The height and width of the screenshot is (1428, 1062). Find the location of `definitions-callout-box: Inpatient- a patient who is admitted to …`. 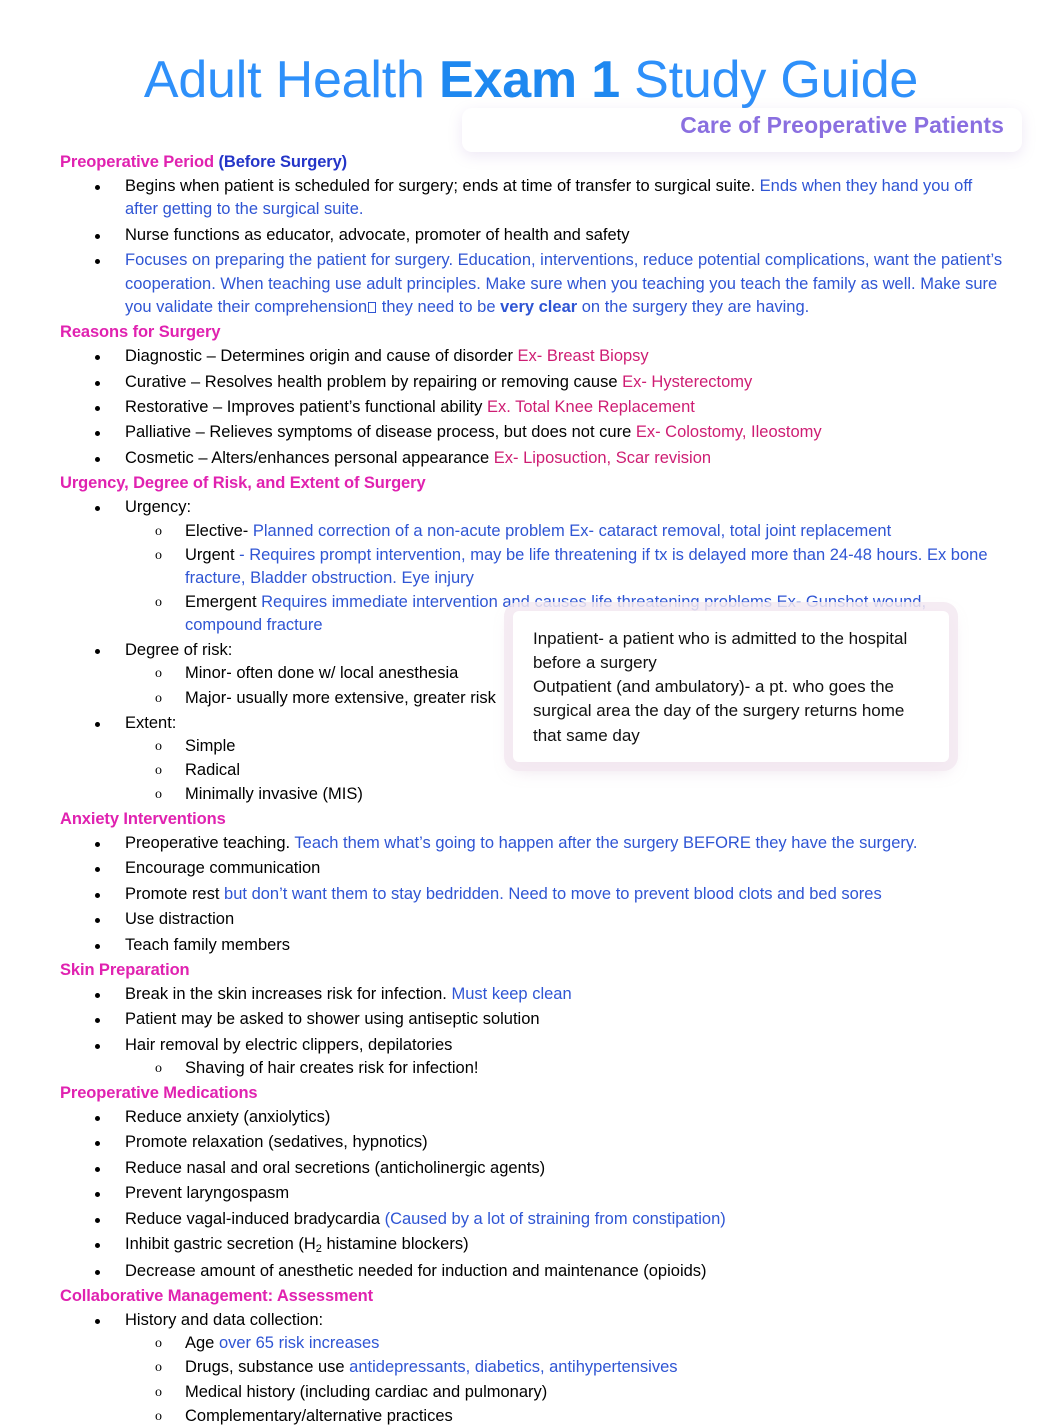

definitions-callout-box: Inpatient- a patient who is admitted to … is located at coordinates (731, 686).